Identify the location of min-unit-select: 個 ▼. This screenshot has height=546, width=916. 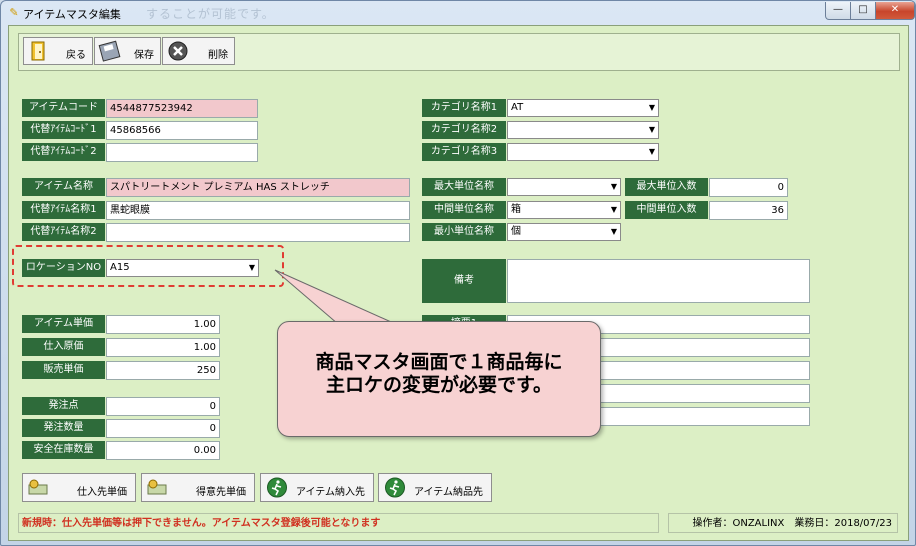
(564, 232).